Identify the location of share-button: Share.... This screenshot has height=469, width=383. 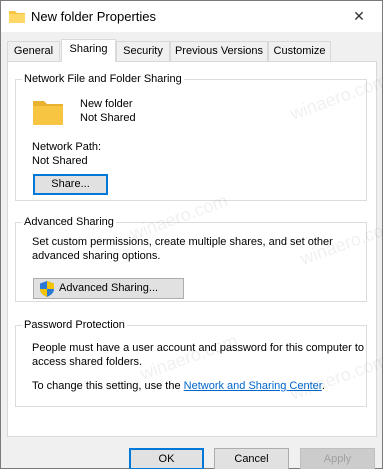
(70, 184).